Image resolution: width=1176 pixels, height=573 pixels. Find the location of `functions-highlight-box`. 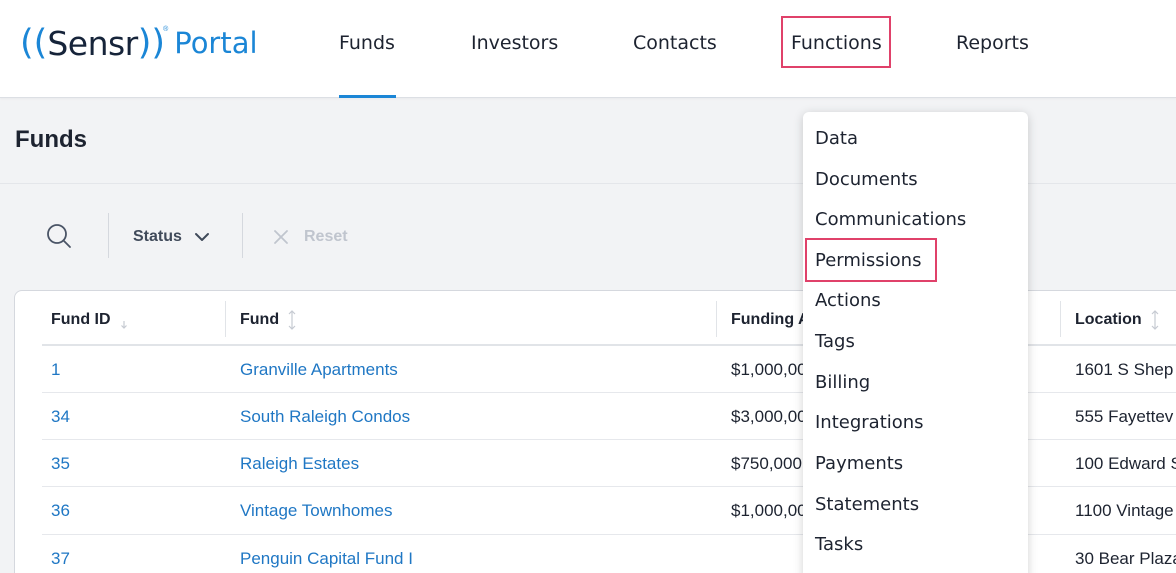

functions-highlight-box is located at coordinates (836, 42).